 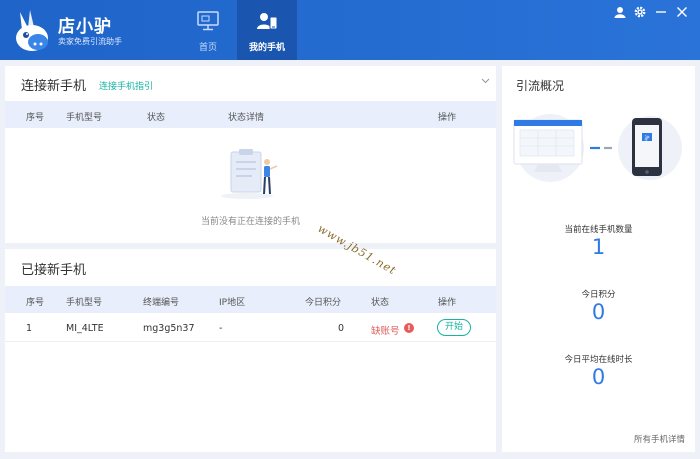 What do you see at coordinates (597, 148) in the screenshot?
I see `computer-phone-illustration: 驴` at bounding box center [597, 148].